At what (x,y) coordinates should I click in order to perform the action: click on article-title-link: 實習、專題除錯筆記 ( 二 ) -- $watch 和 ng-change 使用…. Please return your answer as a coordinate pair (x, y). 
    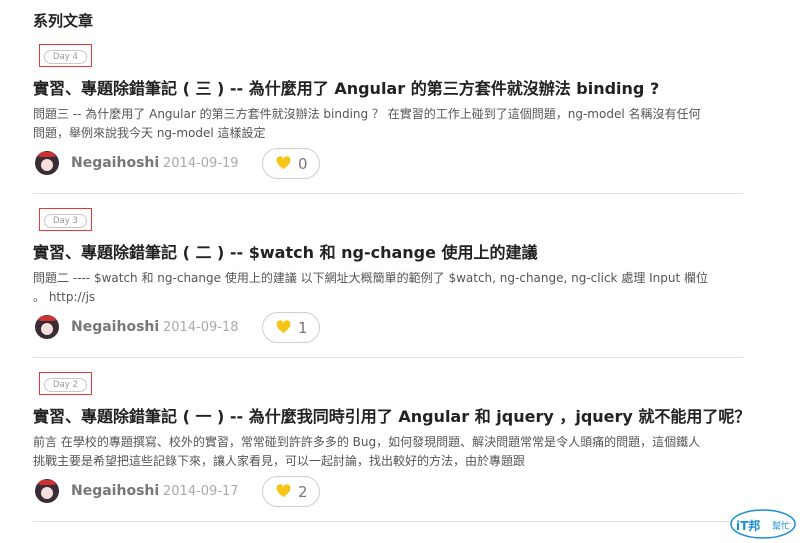
    Looking at the image, I should click on (285, 251).